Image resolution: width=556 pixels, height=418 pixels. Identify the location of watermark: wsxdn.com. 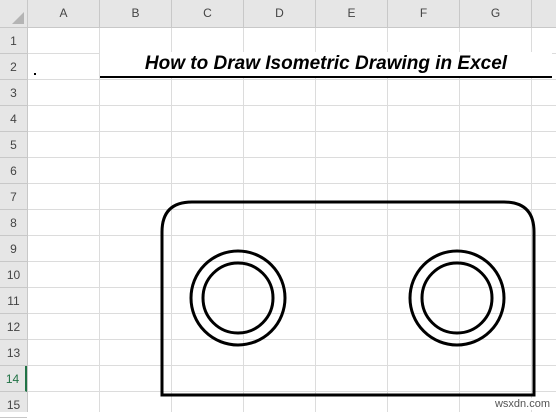
(522, 404).